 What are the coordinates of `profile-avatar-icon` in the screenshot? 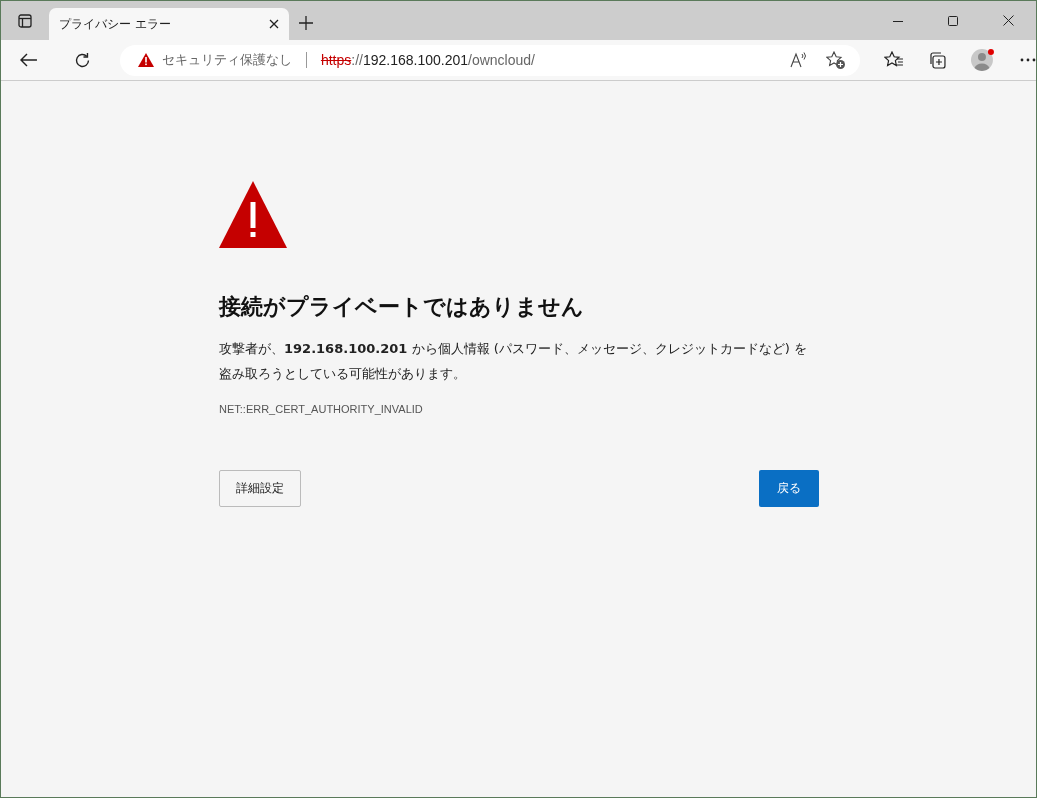 It's located at (983, 60).